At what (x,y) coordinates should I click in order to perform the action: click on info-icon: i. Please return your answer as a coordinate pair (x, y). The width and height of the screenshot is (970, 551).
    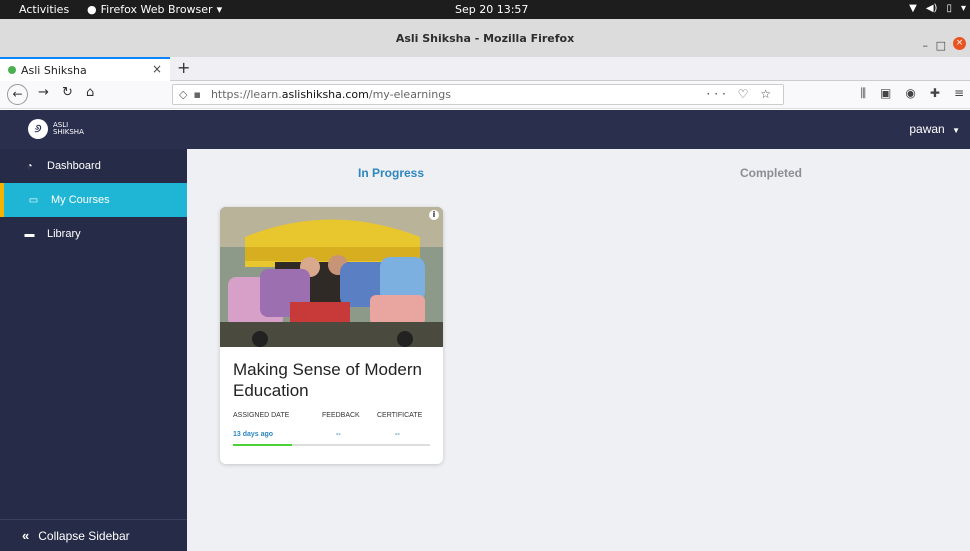
    Looking at the image, I should click on (434, 215).